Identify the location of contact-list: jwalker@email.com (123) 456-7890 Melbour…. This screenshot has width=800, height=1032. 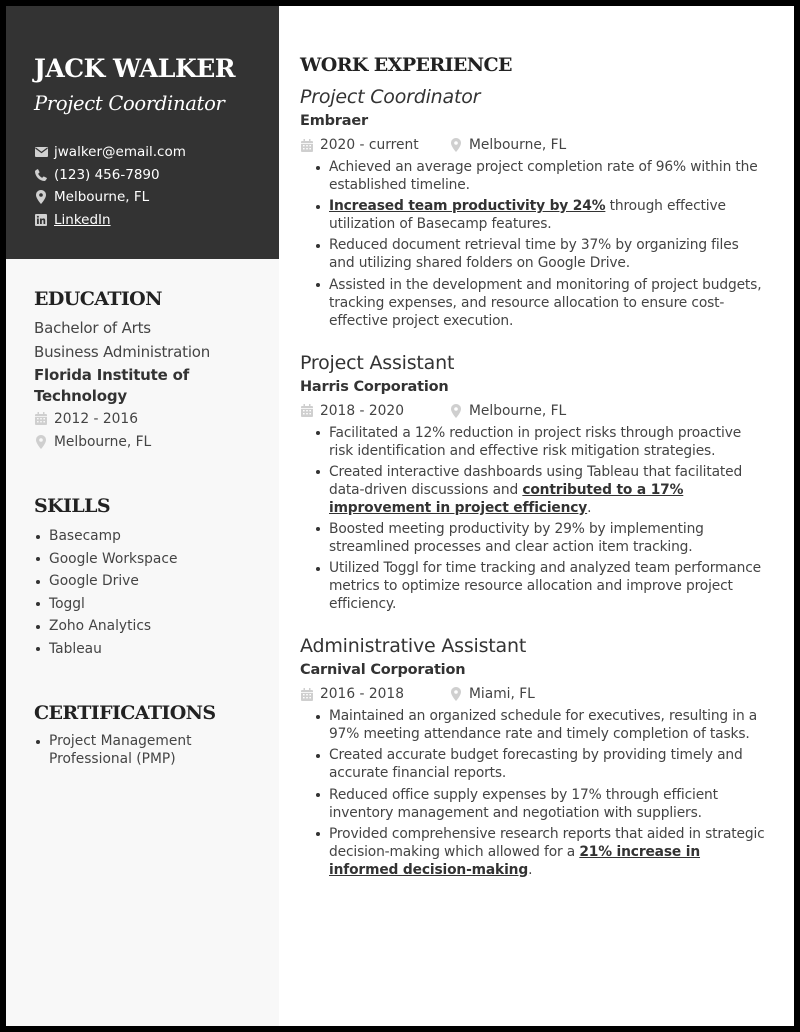
(156, 186).